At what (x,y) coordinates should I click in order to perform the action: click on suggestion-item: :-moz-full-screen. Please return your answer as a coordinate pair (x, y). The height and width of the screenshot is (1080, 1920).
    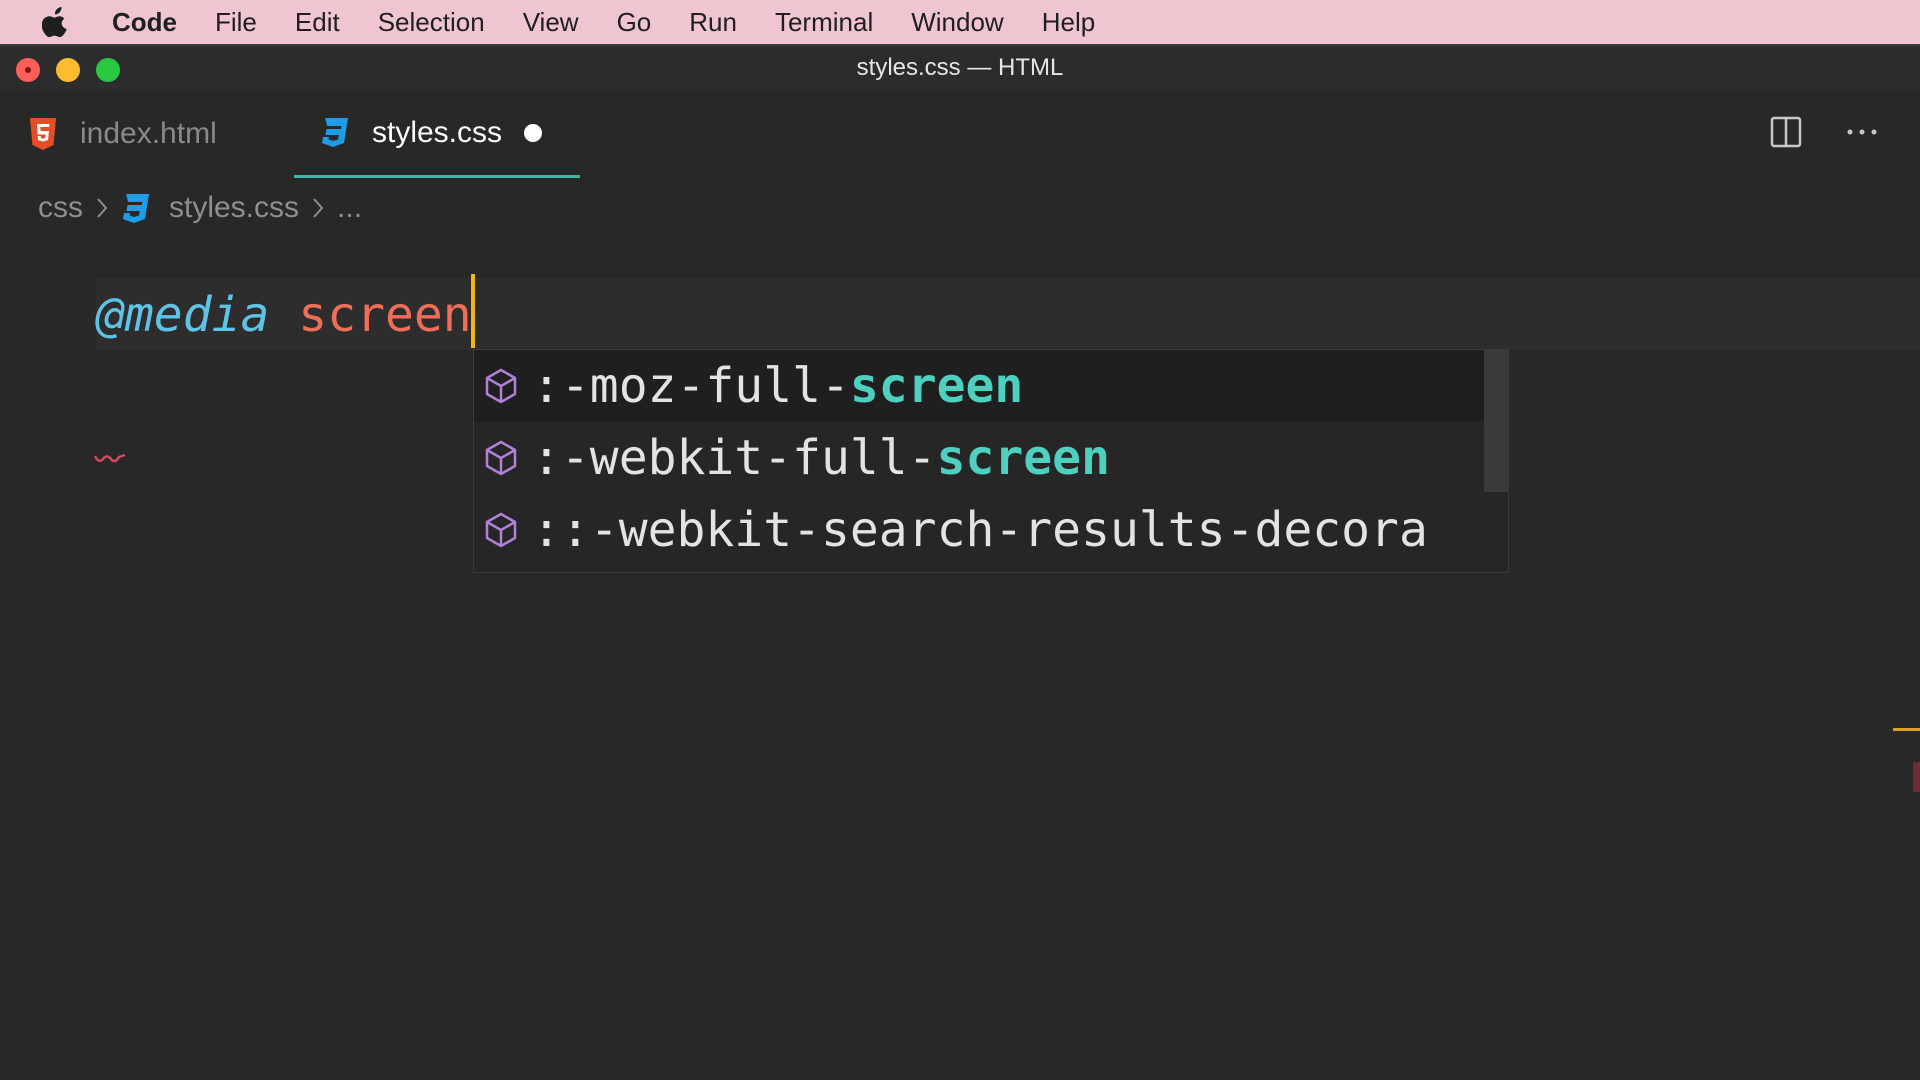
    Looking at the image, I should click on (979, 386).